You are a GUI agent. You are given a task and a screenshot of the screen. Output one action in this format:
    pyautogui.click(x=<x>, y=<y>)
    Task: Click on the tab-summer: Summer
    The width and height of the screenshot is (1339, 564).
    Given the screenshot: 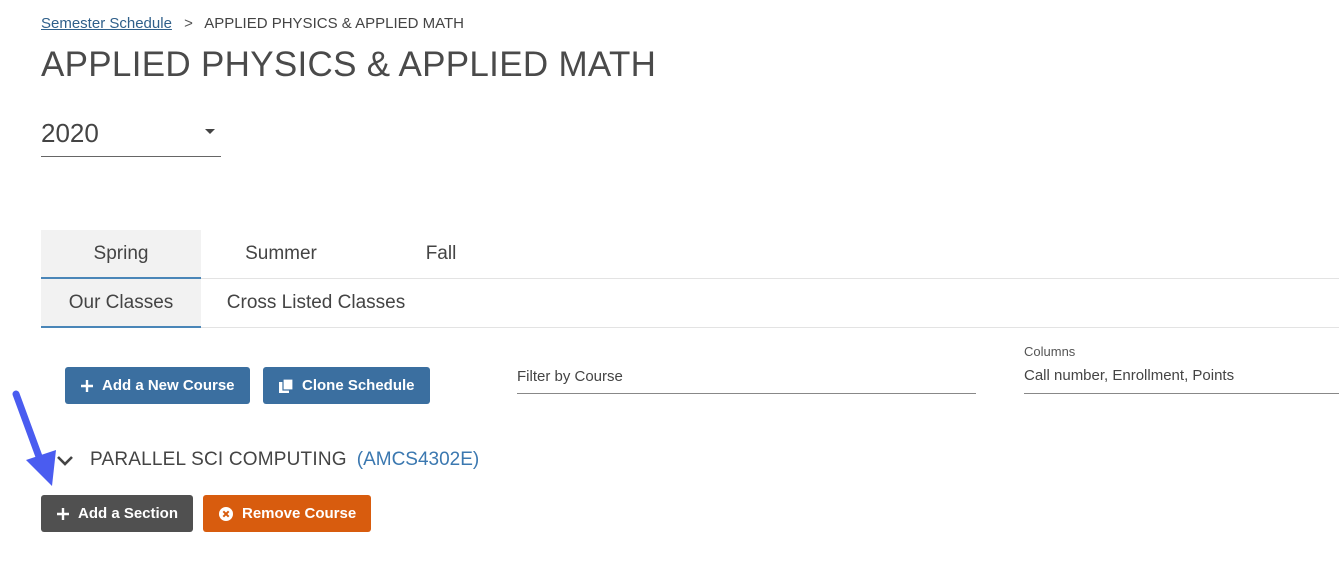 What is the action you would take?
    pyautogui.click(x=281, y=254)
    